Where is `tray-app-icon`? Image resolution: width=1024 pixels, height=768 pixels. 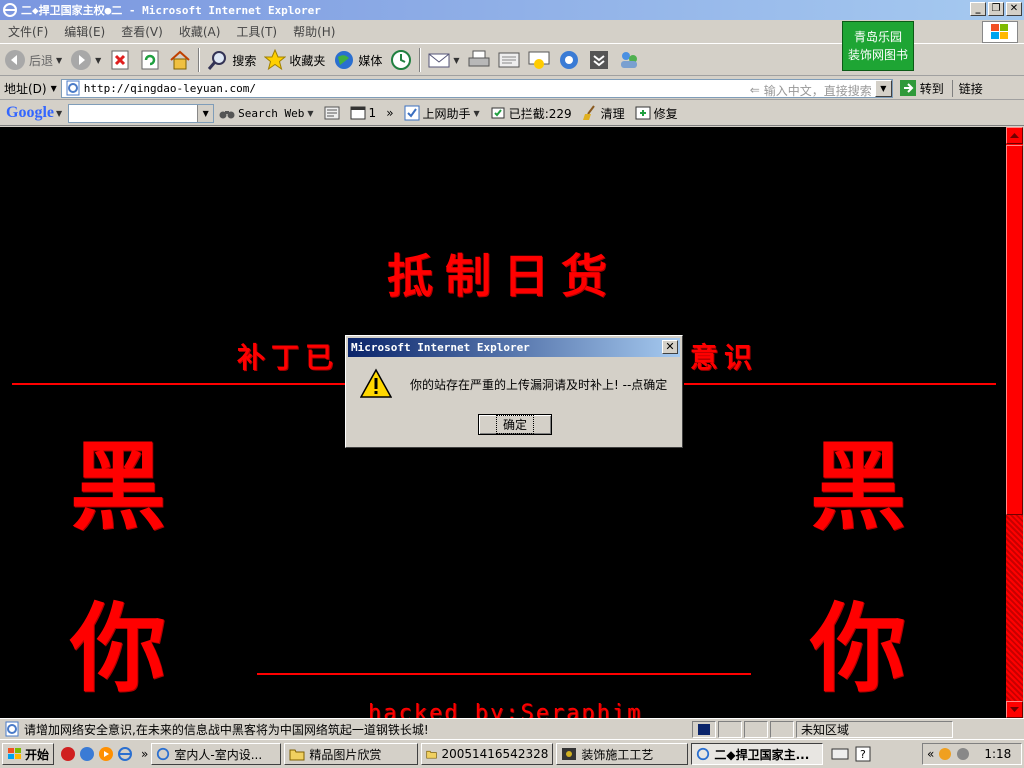 tray-app-icon is located at coordinates (945, 754).